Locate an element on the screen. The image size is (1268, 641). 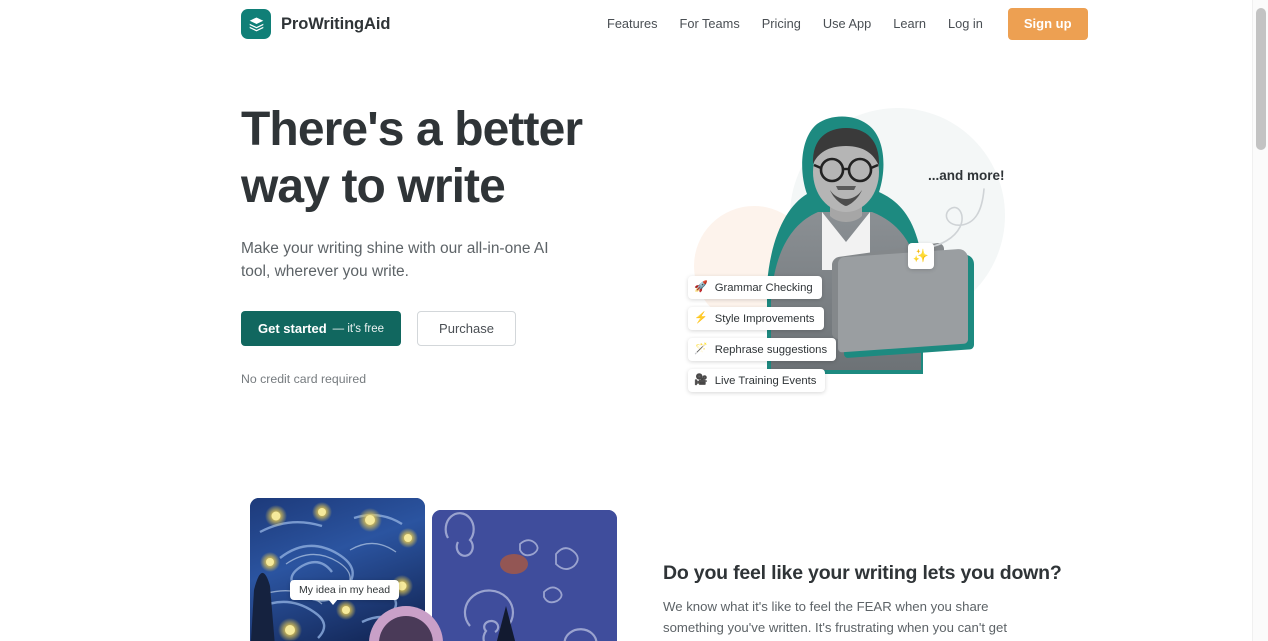
nav-item-for-teams: For Teams is located at coordinates (710, 24).